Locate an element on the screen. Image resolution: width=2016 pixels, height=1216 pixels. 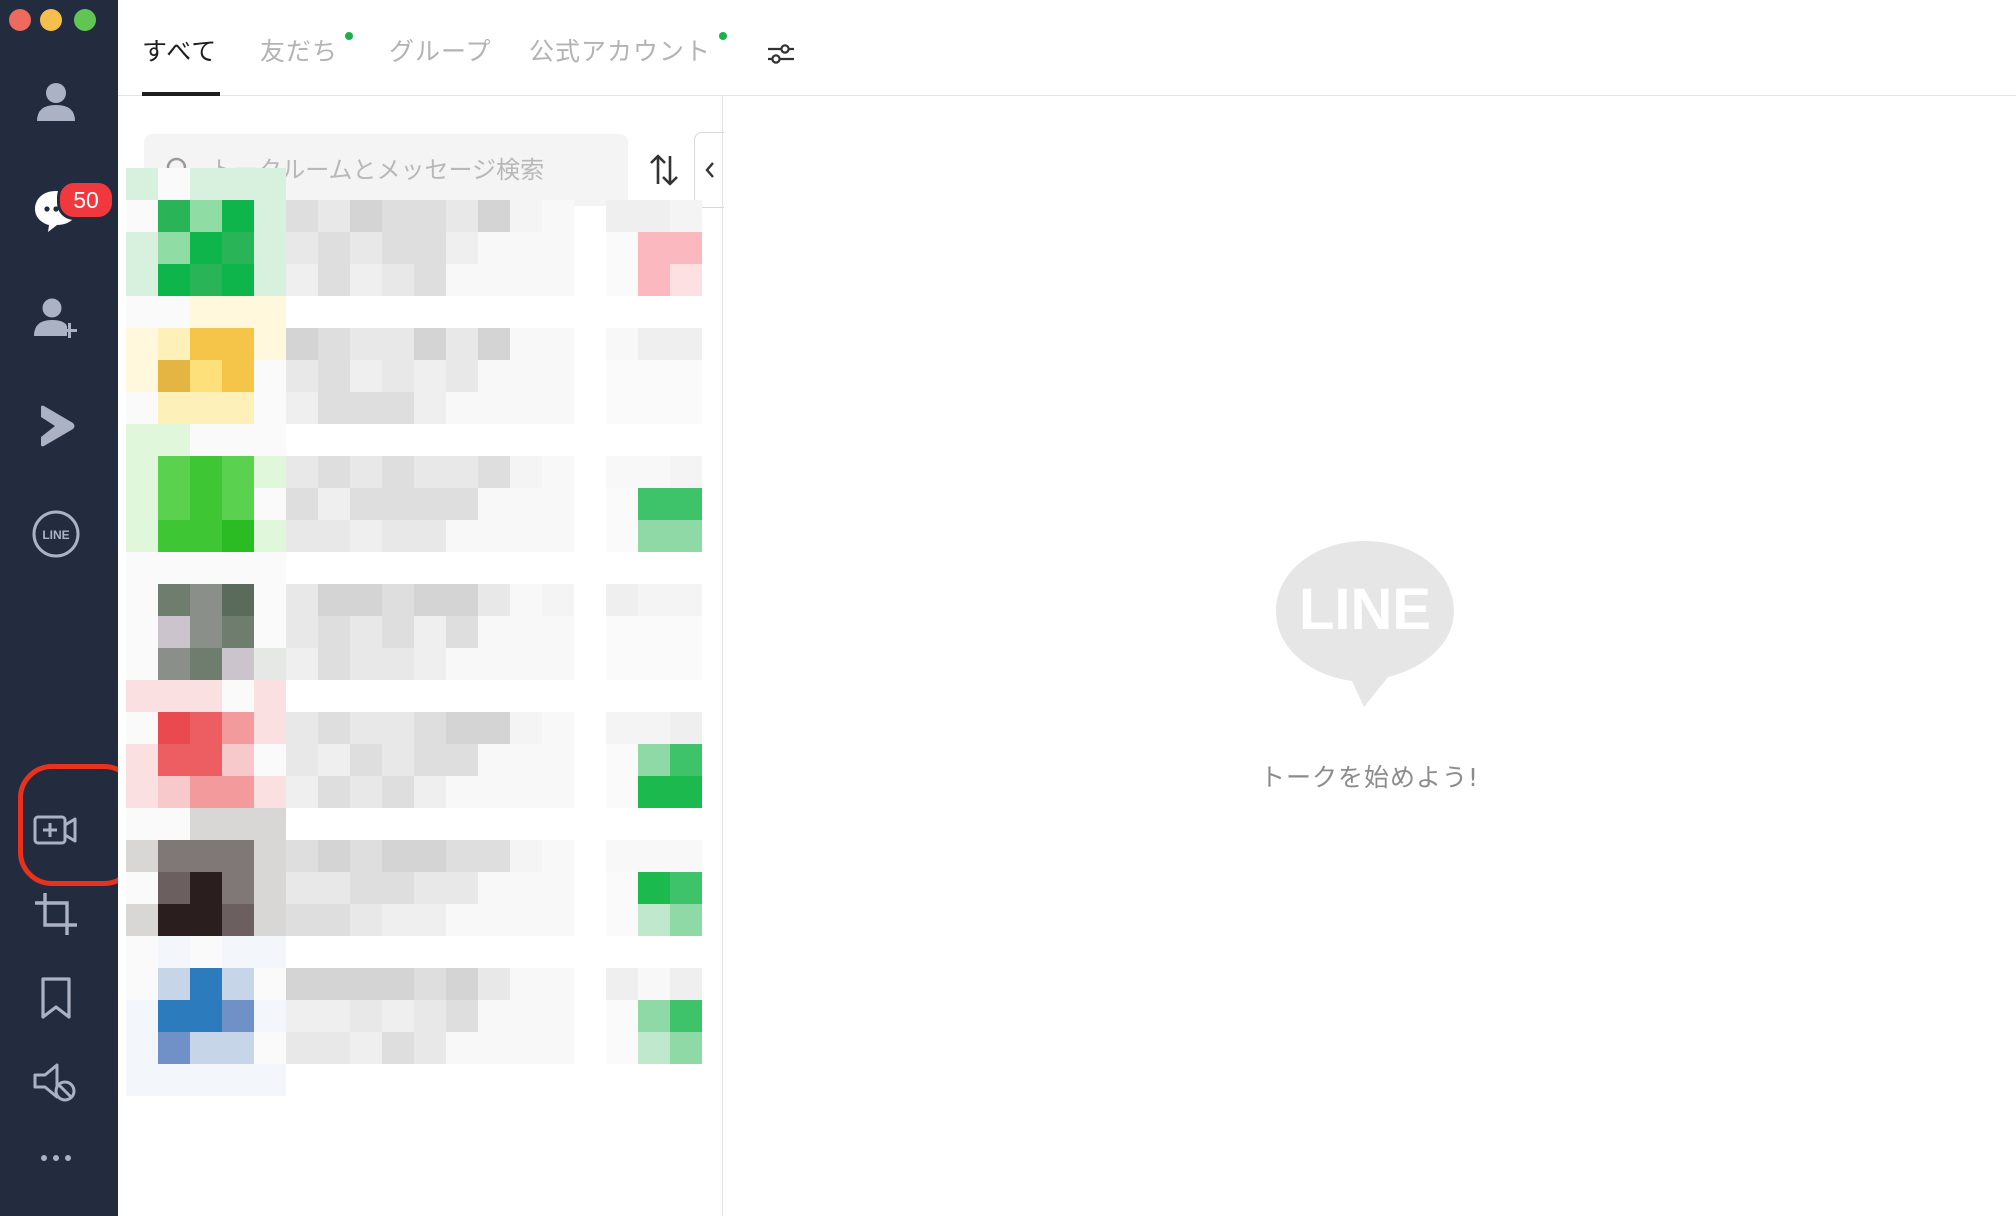
sidebar-item-line-voom is located at coordinates (56, 426).